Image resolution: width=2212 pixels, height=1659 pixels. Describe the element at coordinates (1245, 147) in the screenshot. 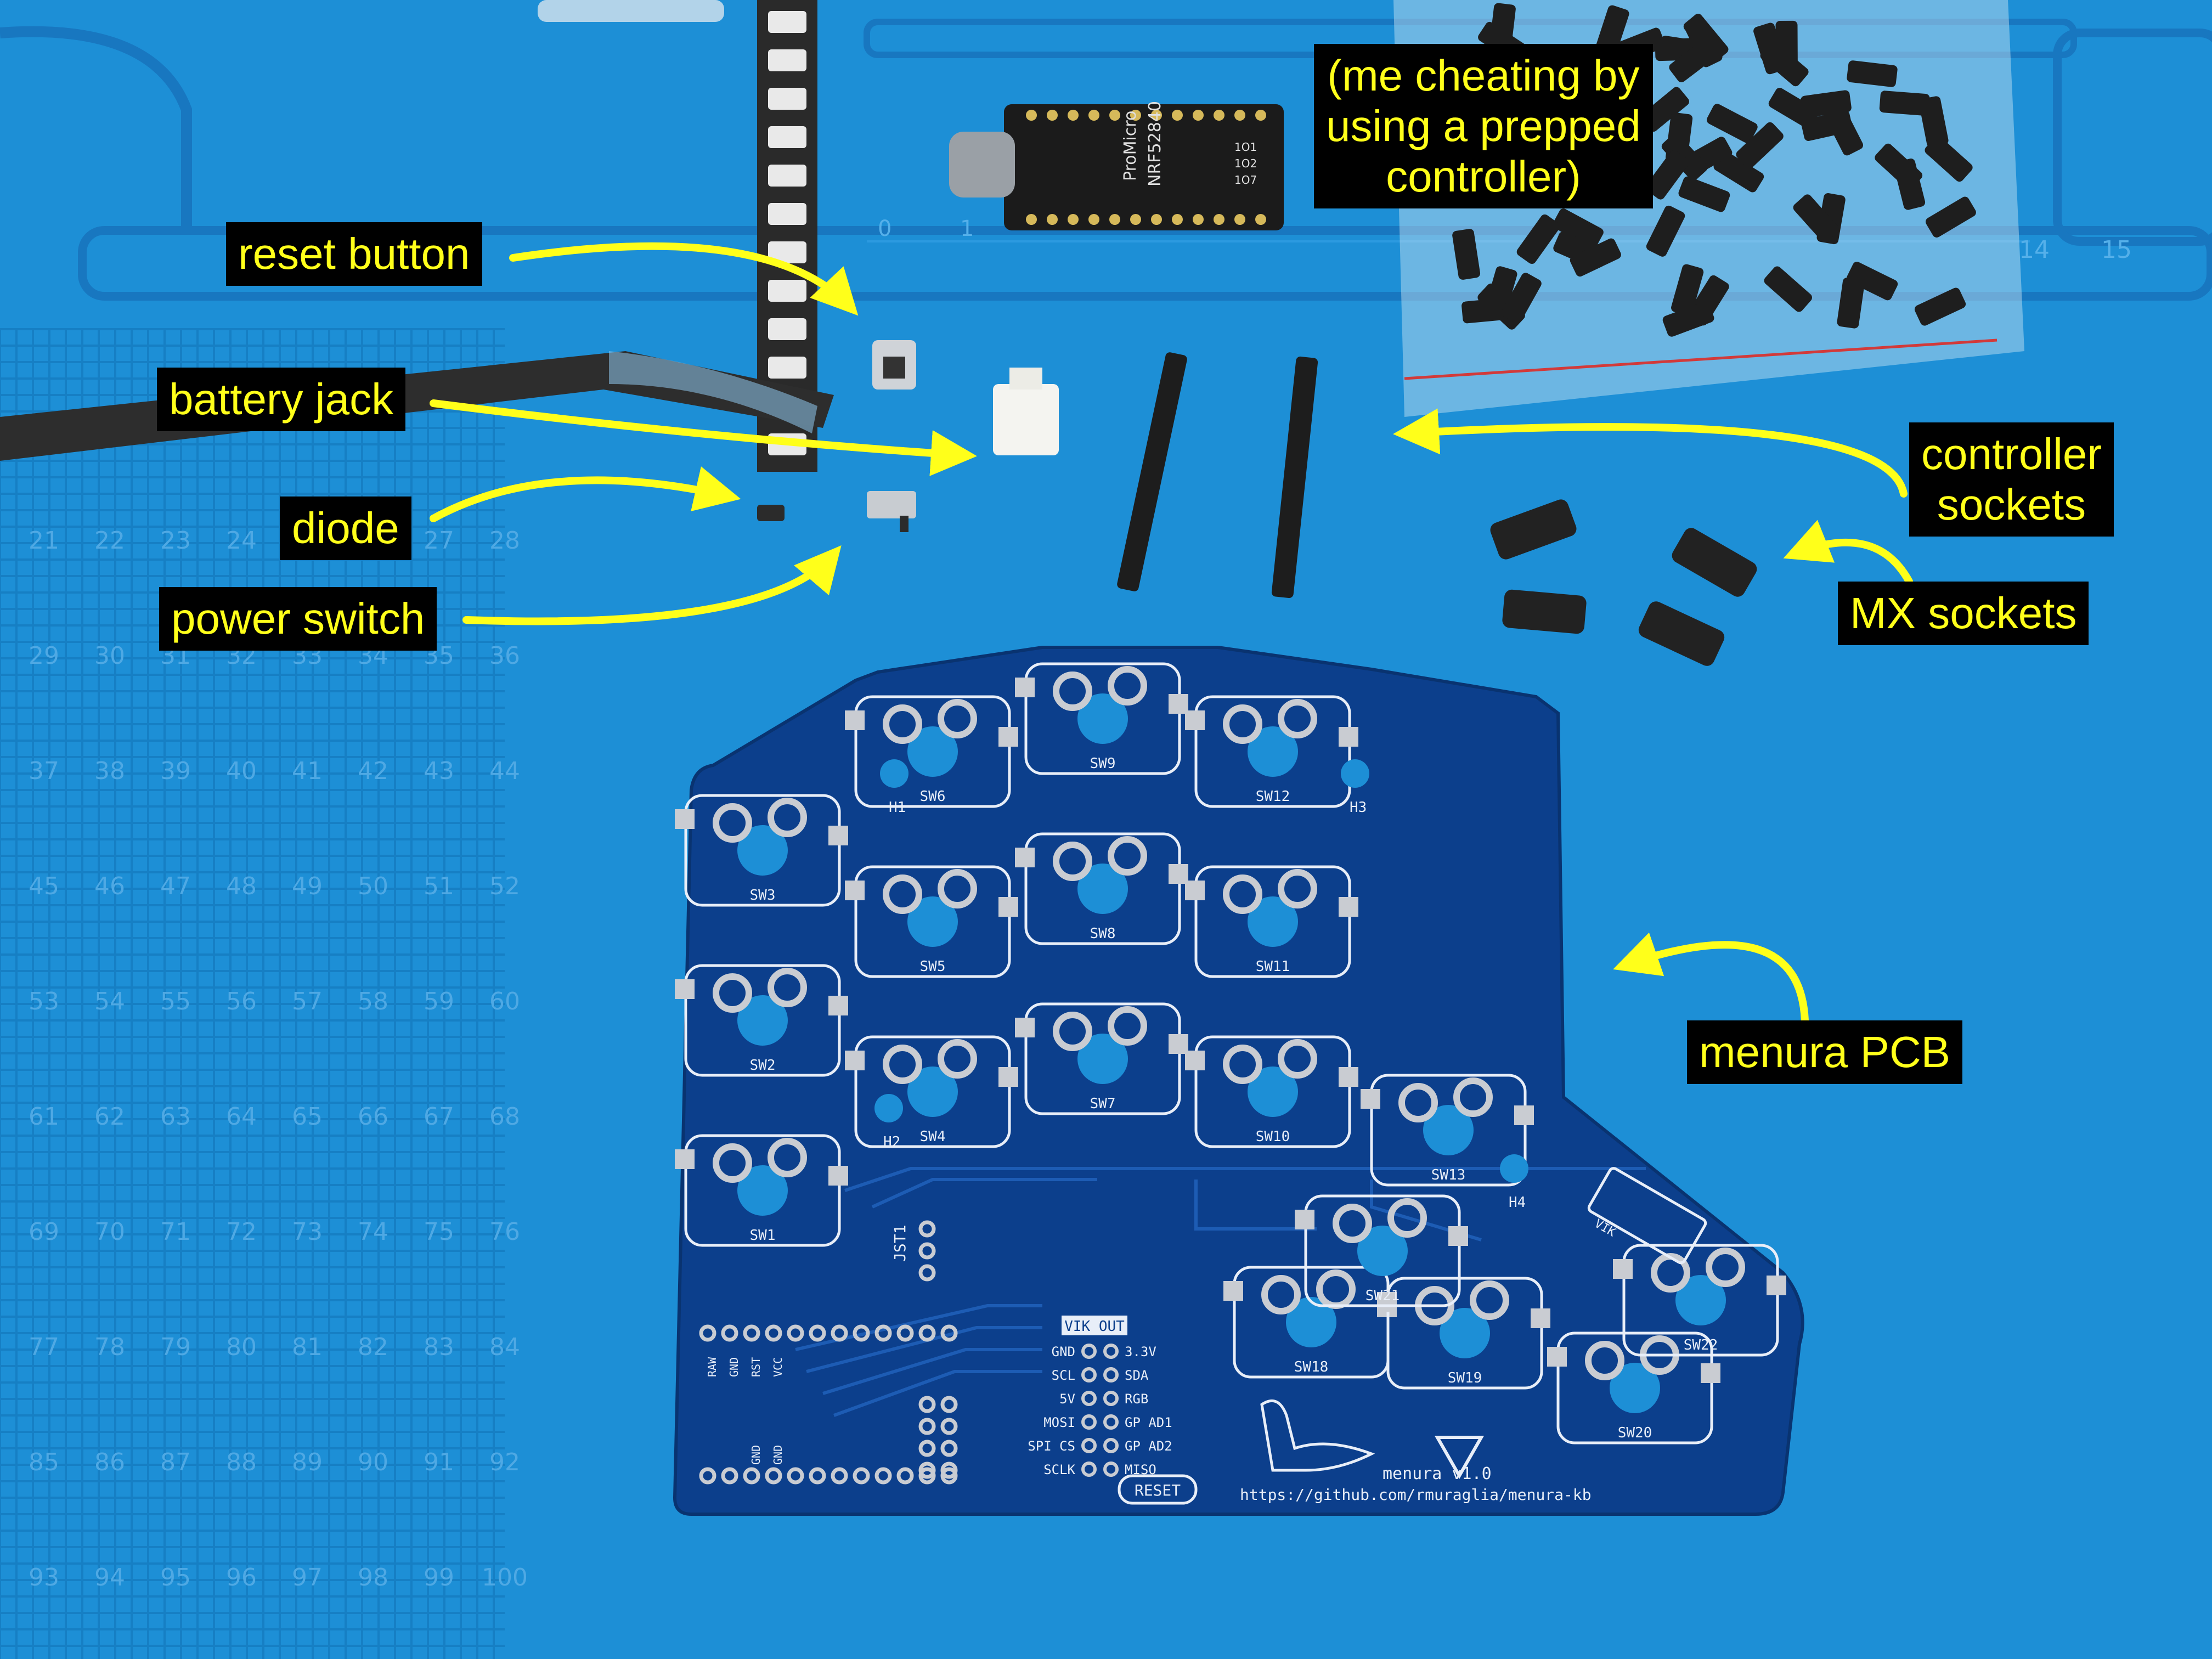

I see `controller-pin-label: 1O1` at that location.